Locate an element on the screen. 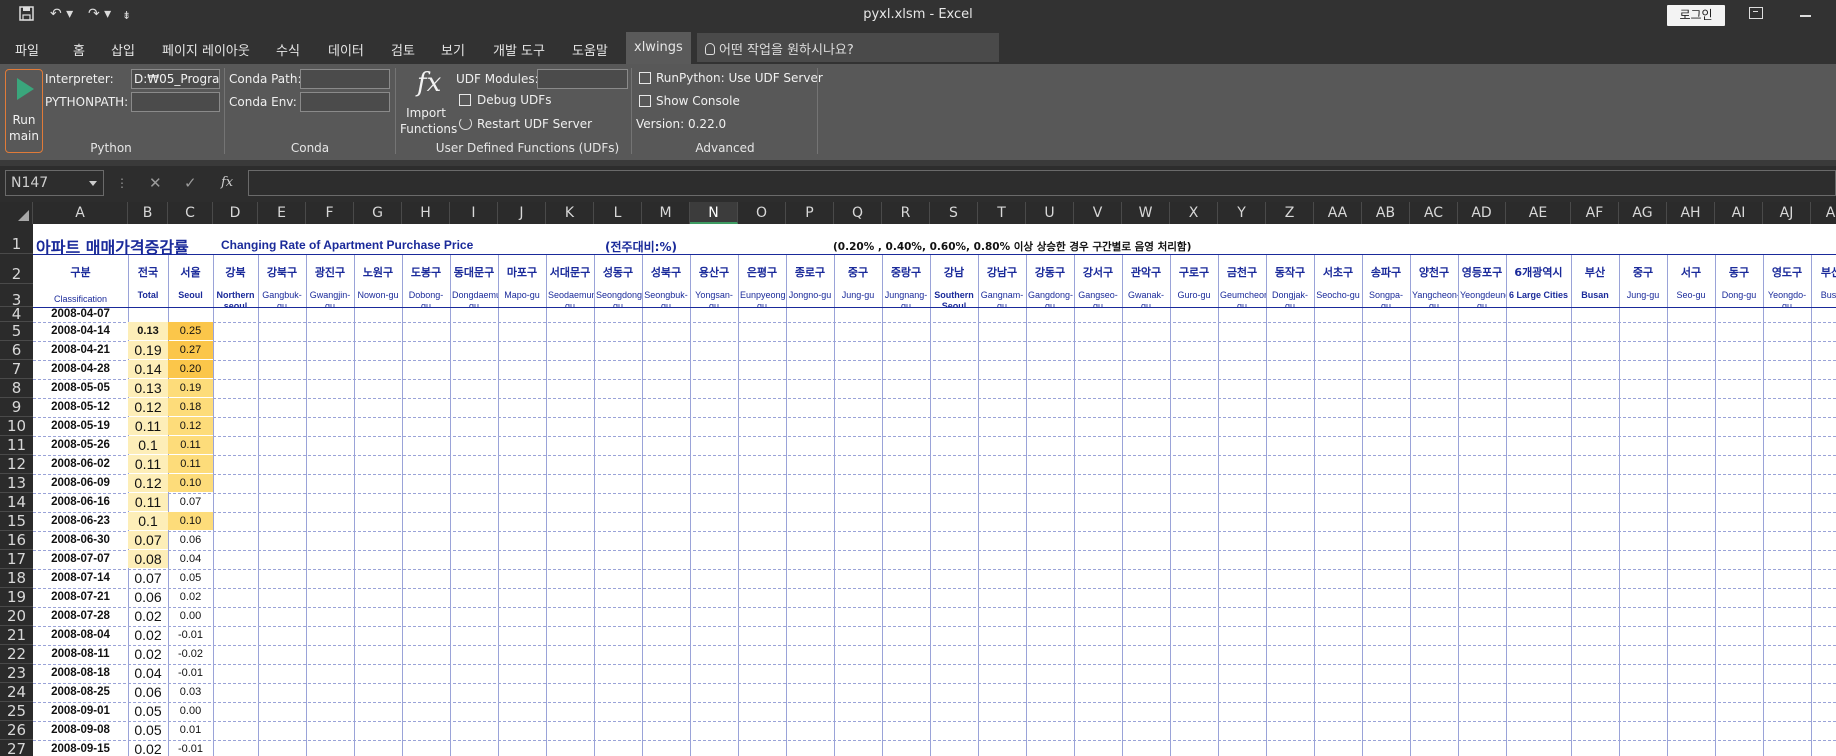 The width and height of the screenshot is (1836, 756). column-header-r: R is located at coordinates (906, 213).